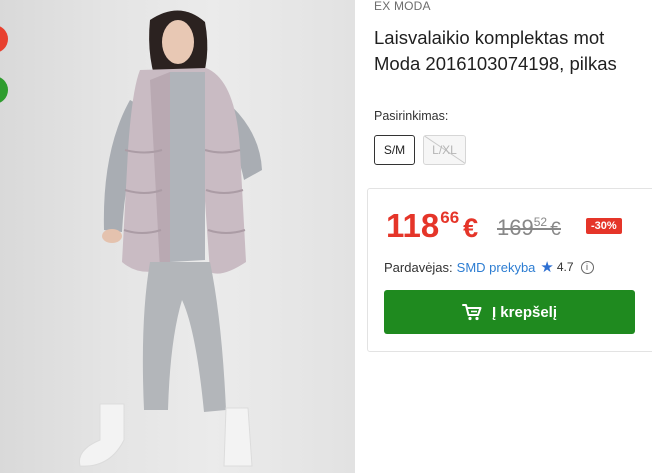  I want to click on option-size-sm-label: S/M, so click(394, 150).